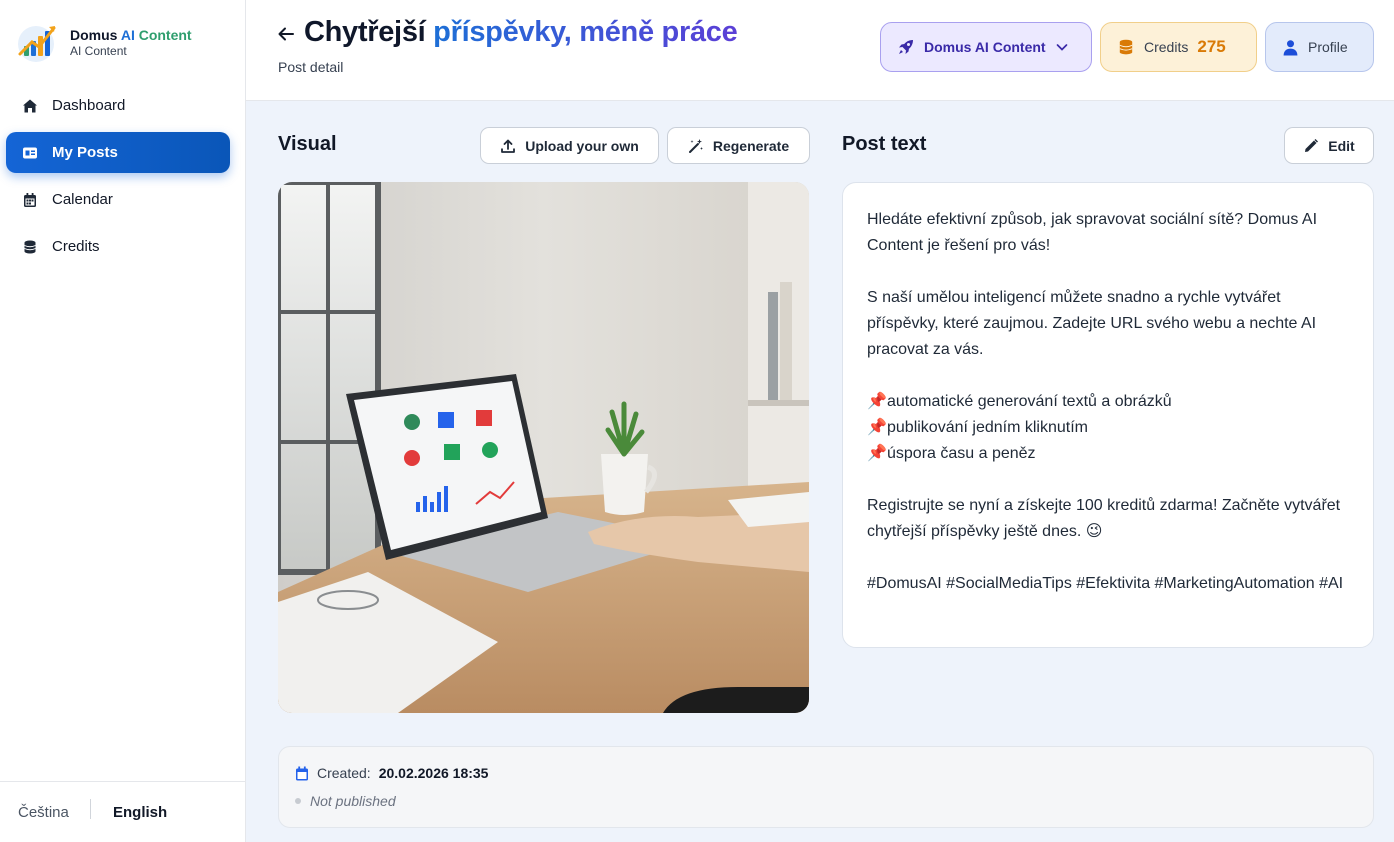 The image size is (1394, 842). What do you see at coordinates (826, 787) in the screenshot?
I see `post-meta-panel: Created: 20.02.2026 18:35 Not published` at bounding box center [826, 787].